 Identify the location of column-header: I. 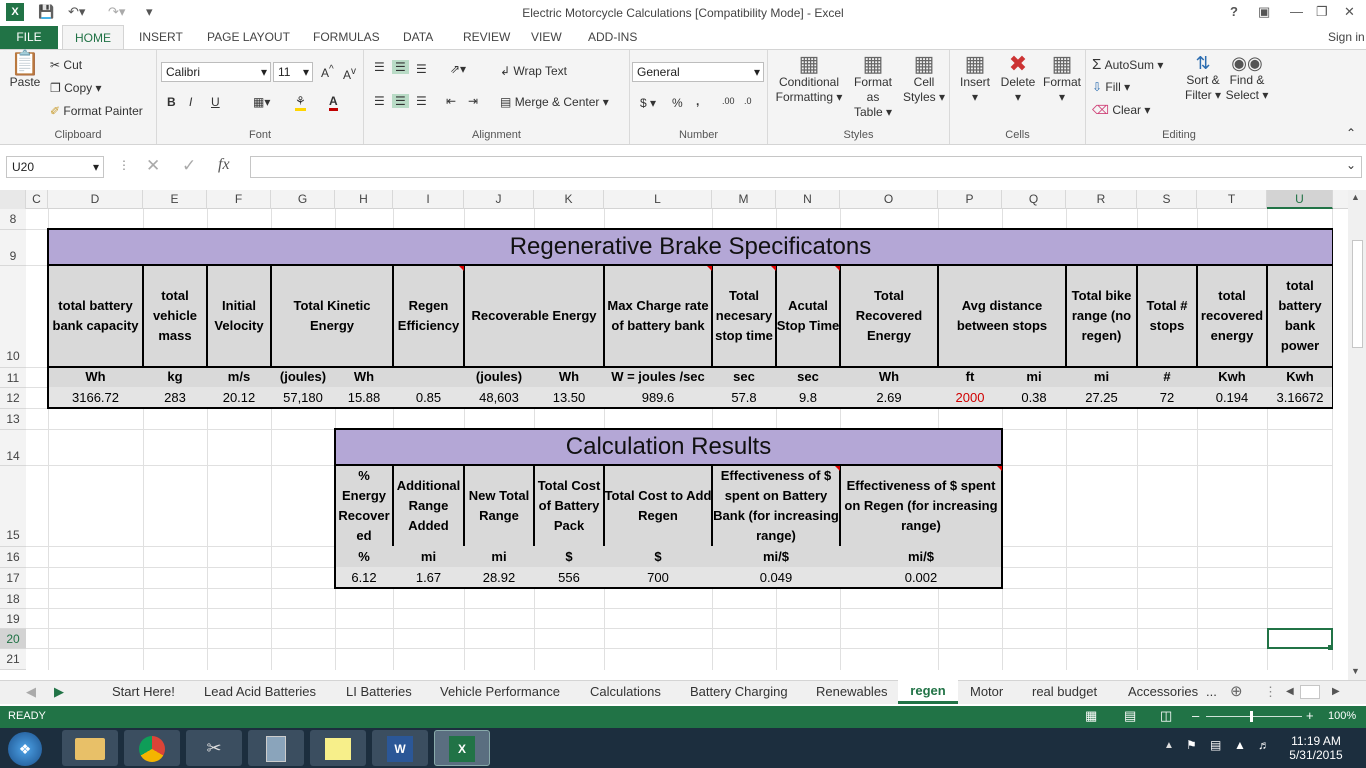
(428, 199).